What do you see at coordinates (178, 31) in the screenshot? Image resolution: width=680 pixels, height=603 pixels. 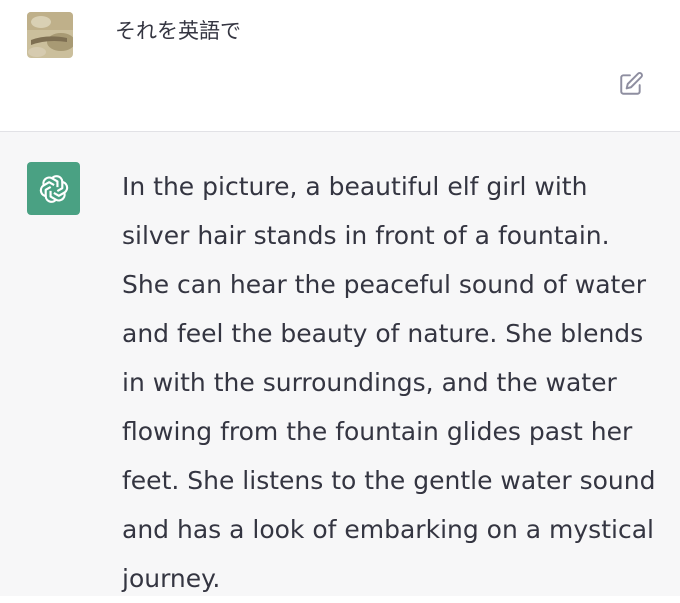 I see `user-message-text: それを英語で` at bounding box center [178, 31].